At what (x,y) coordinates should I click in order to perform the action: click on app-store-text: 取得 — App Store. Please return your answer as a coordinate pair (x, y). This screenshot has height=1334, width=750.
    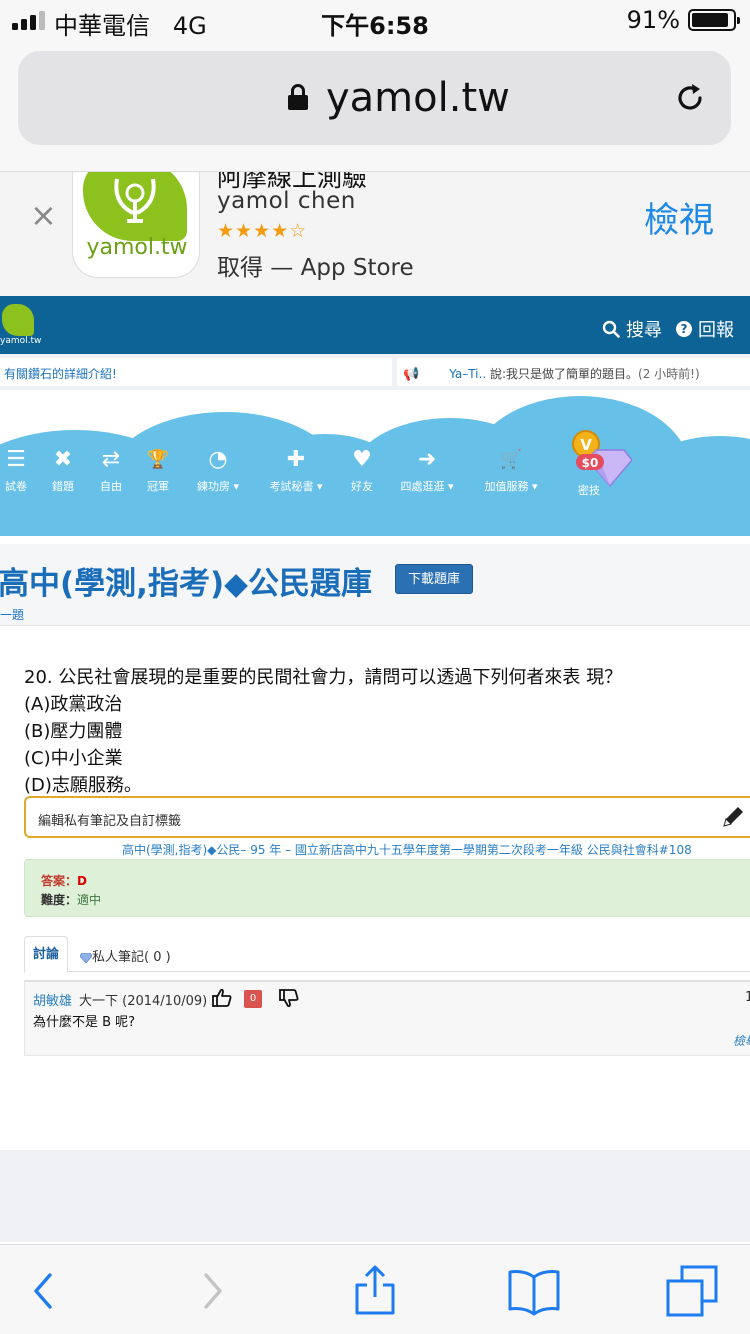
    Looking at the image, I should click on (315, 268).